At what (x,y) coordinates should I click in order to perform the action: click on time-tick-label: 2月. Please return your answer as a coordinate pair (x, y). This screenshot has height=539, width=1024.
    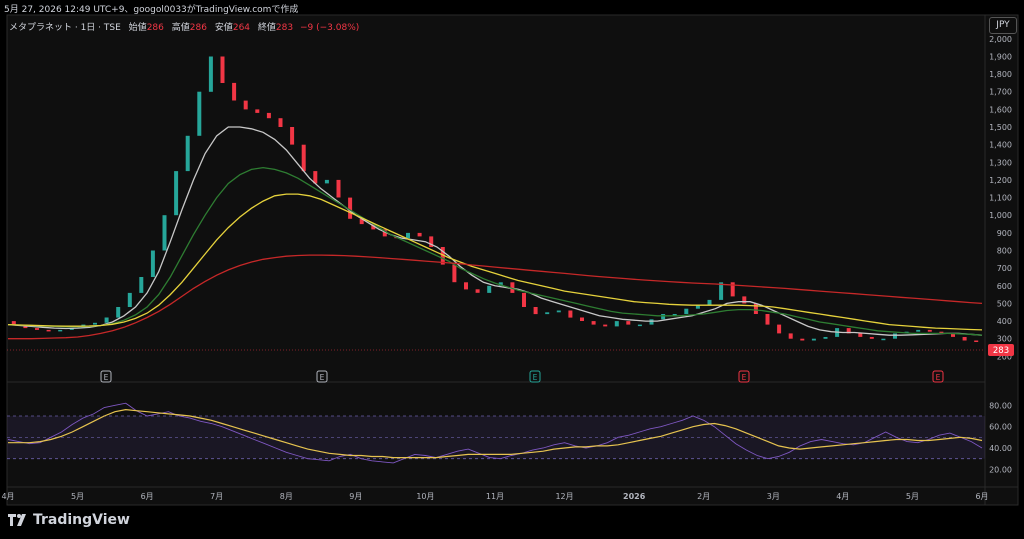
    Looking at the image, I should click on (703, 496).